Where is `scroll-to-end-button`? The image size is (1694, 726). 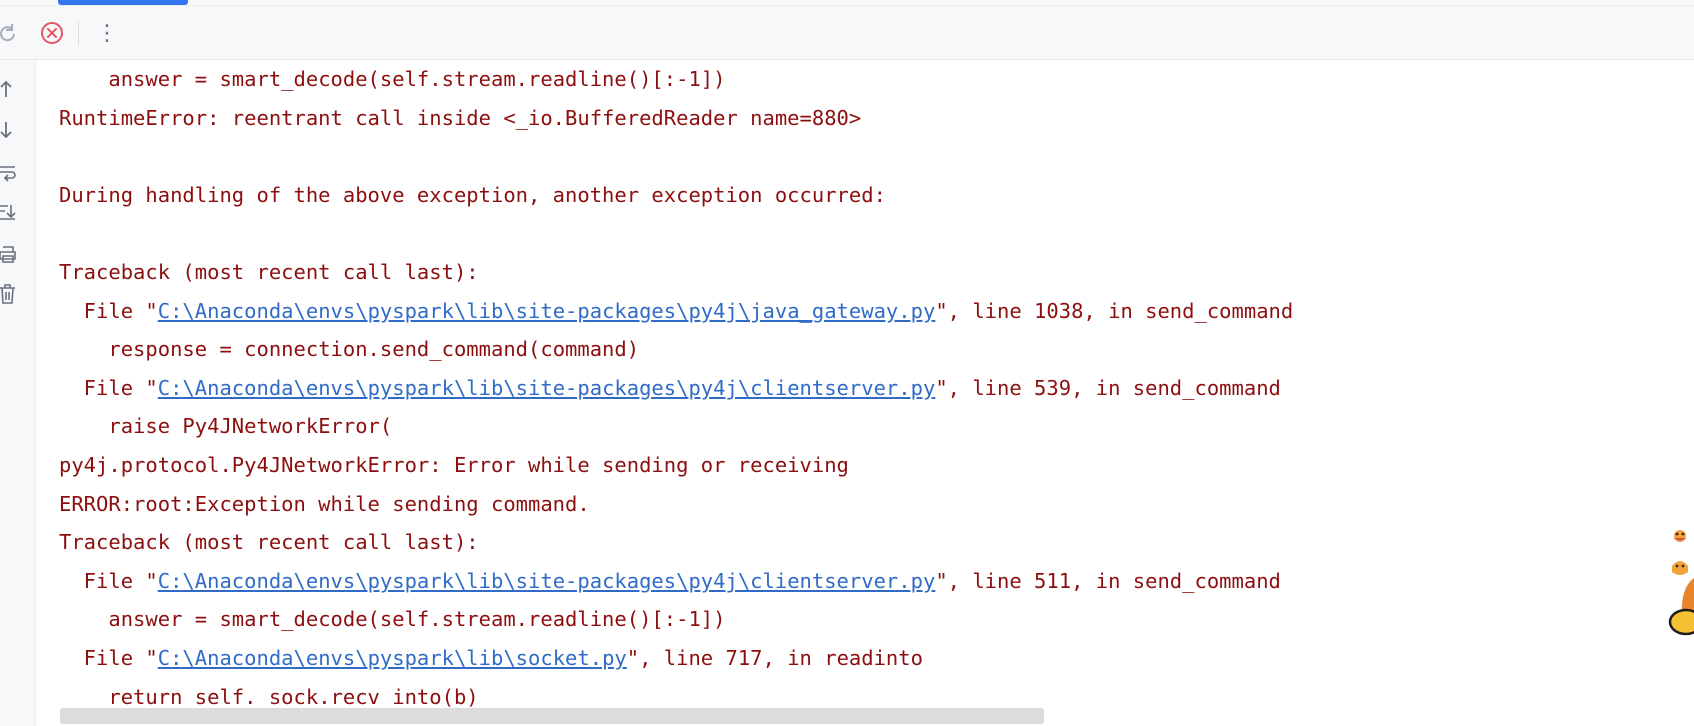
scroll-to-end-button is located at coordinates (9, 212).